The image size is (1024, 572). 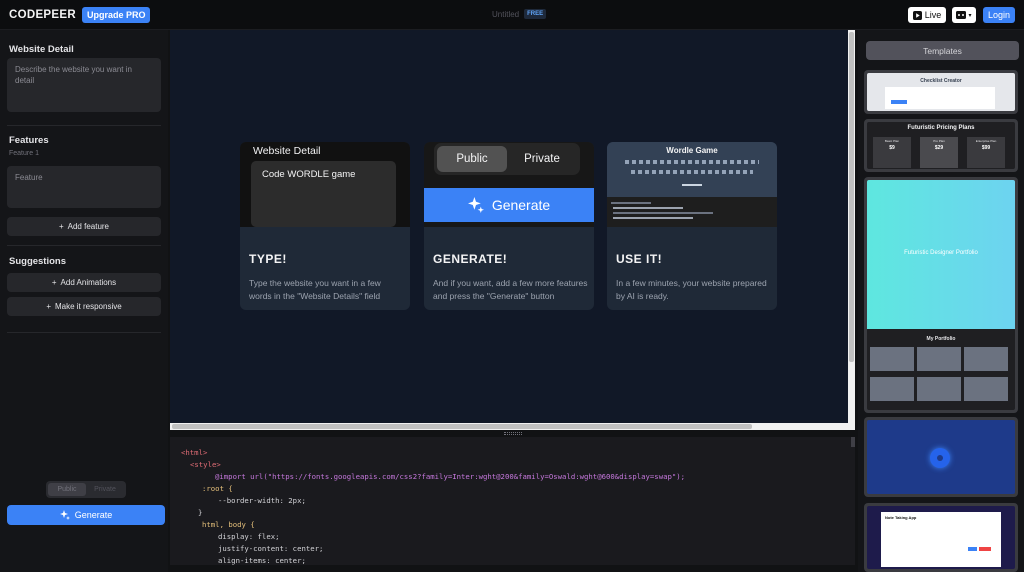 I want to click on code-line: html, body {, so click(x=228, y=524).